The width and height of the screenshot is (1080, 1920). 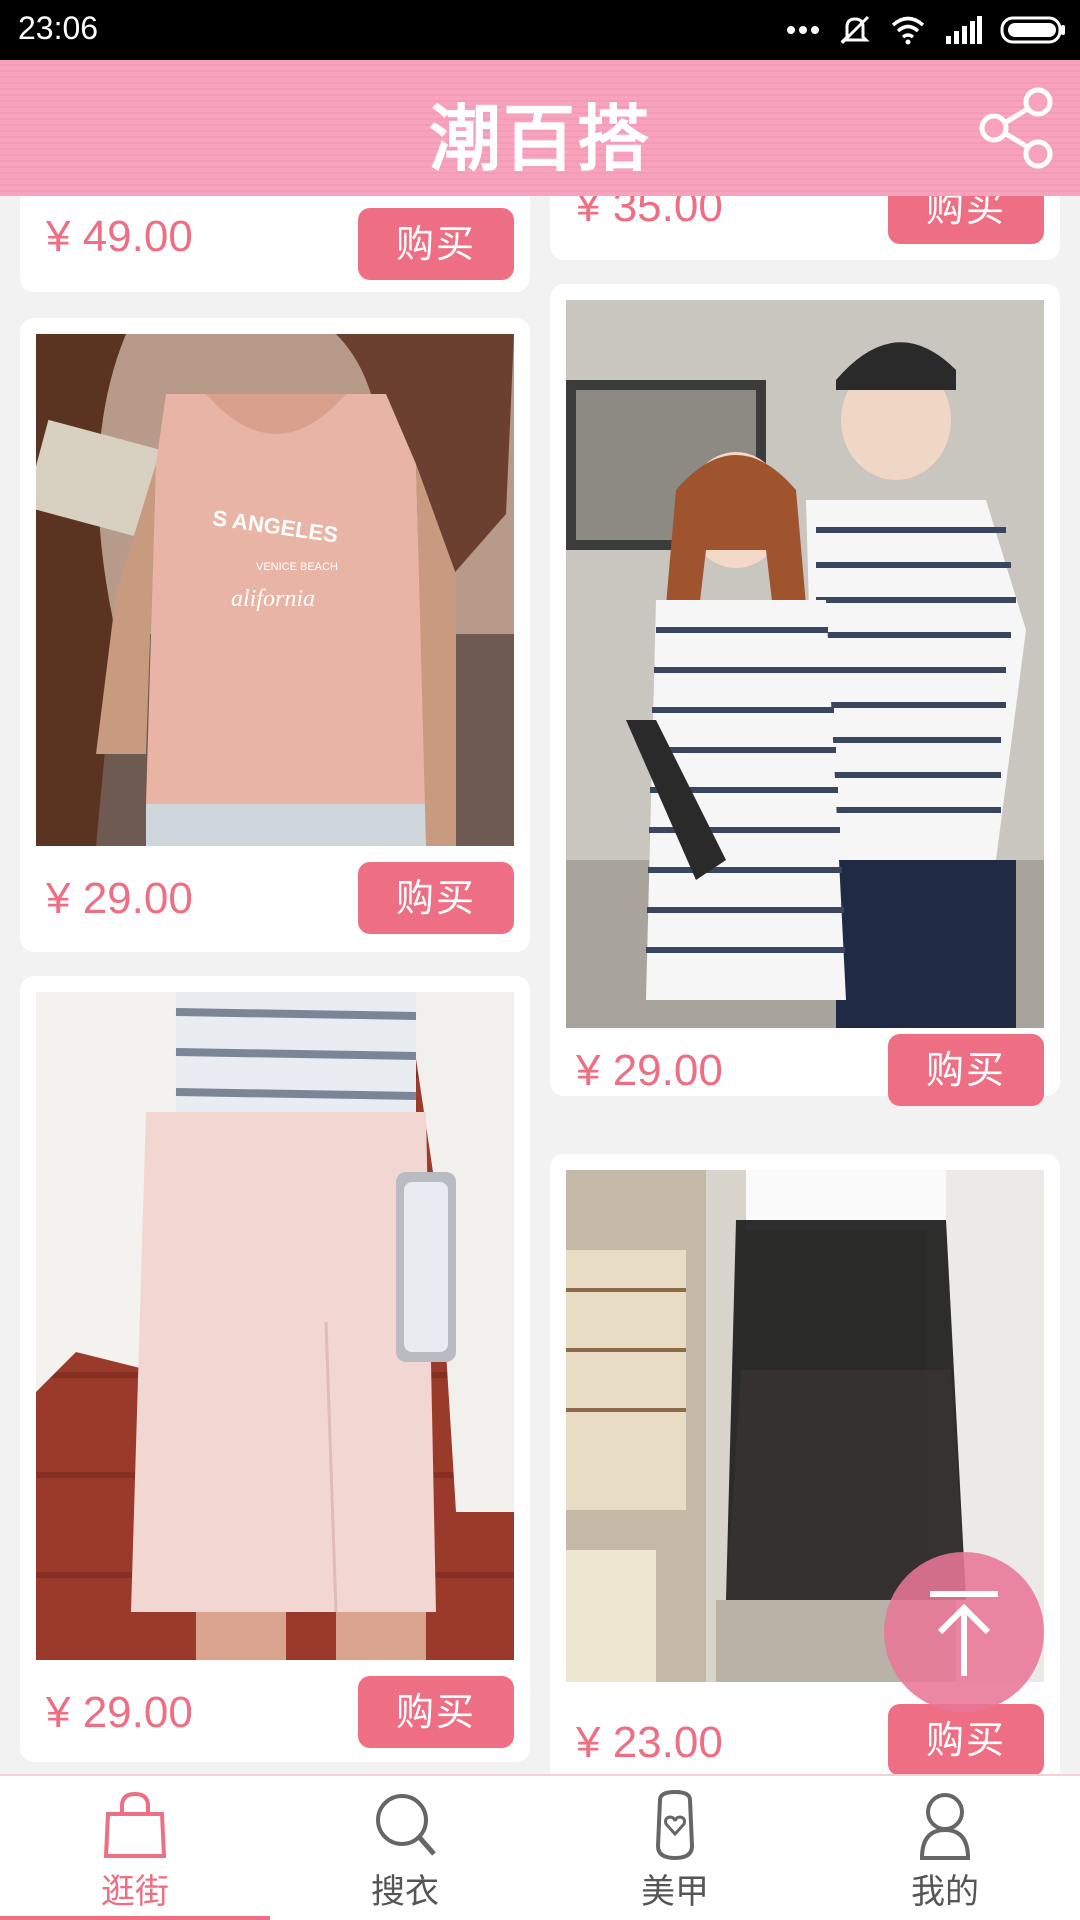 What do you see at coordinates (805, 228) in the screenshot?
I see `product-card: ¥ 35.00 购买` at bounding box center [805, 228].